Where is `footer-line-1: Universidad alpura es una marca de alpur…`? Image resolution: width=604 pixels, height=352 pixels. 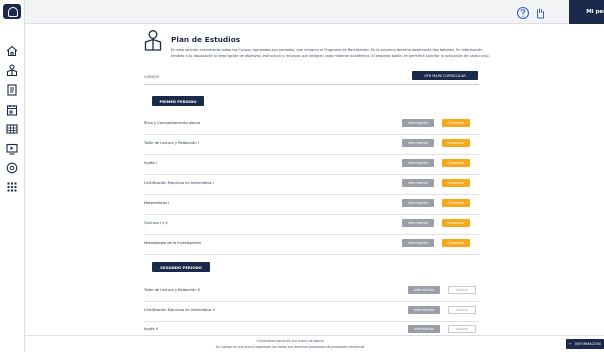 footer-line-1: Universidad alpura es una marca de alpur… is located at coordinates (290, 341).